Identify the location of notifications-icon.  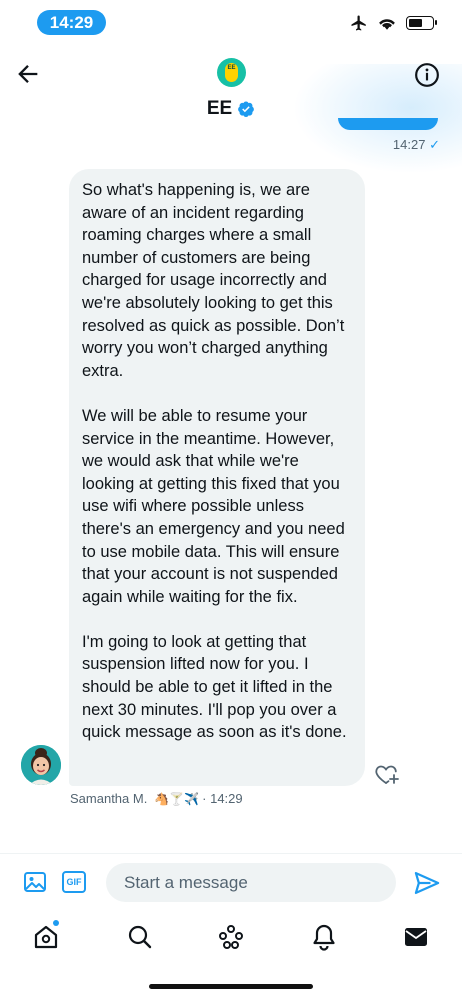
(324, 937).